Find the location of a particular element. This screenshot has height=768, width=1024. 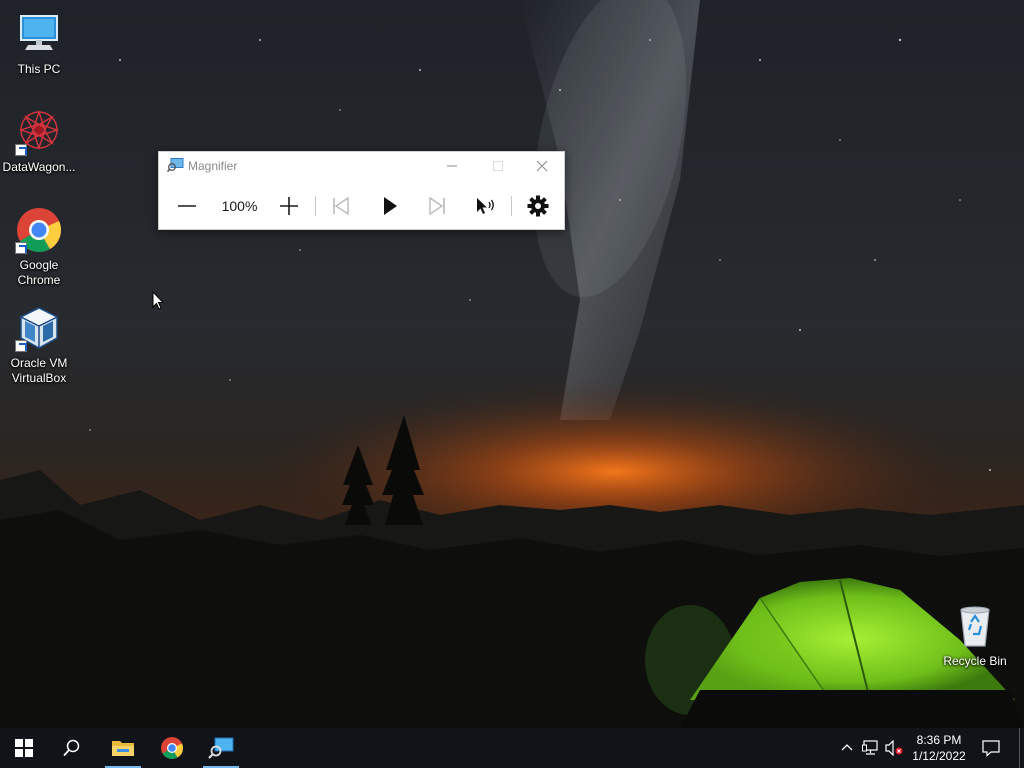

desktop-icon-this-pc: This PC is located at coordinates (39, 43).